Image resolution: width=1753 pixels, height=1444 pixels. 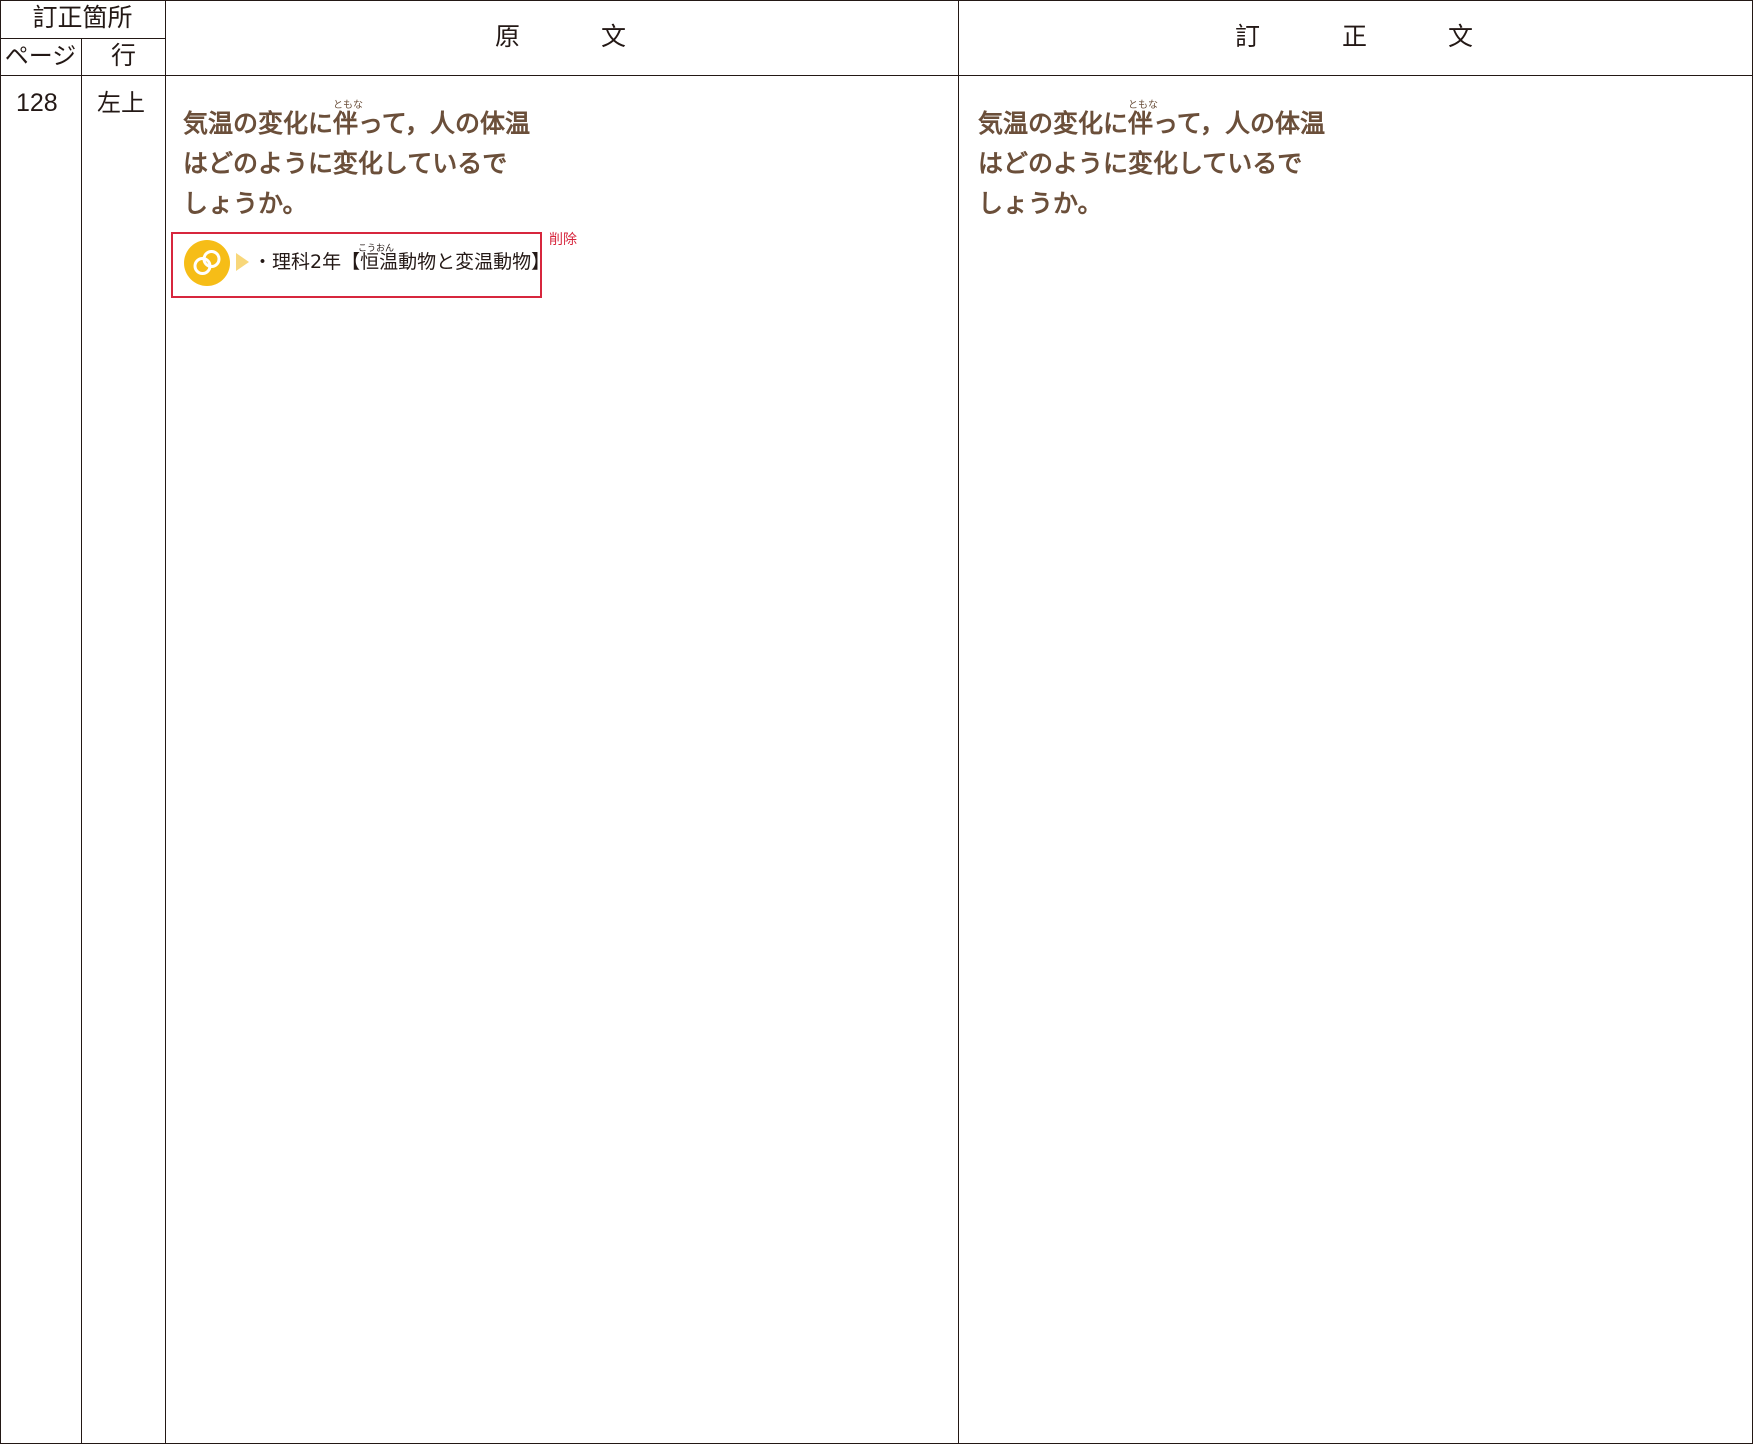 I want to click on link-icon, so click(x=207, y=263).